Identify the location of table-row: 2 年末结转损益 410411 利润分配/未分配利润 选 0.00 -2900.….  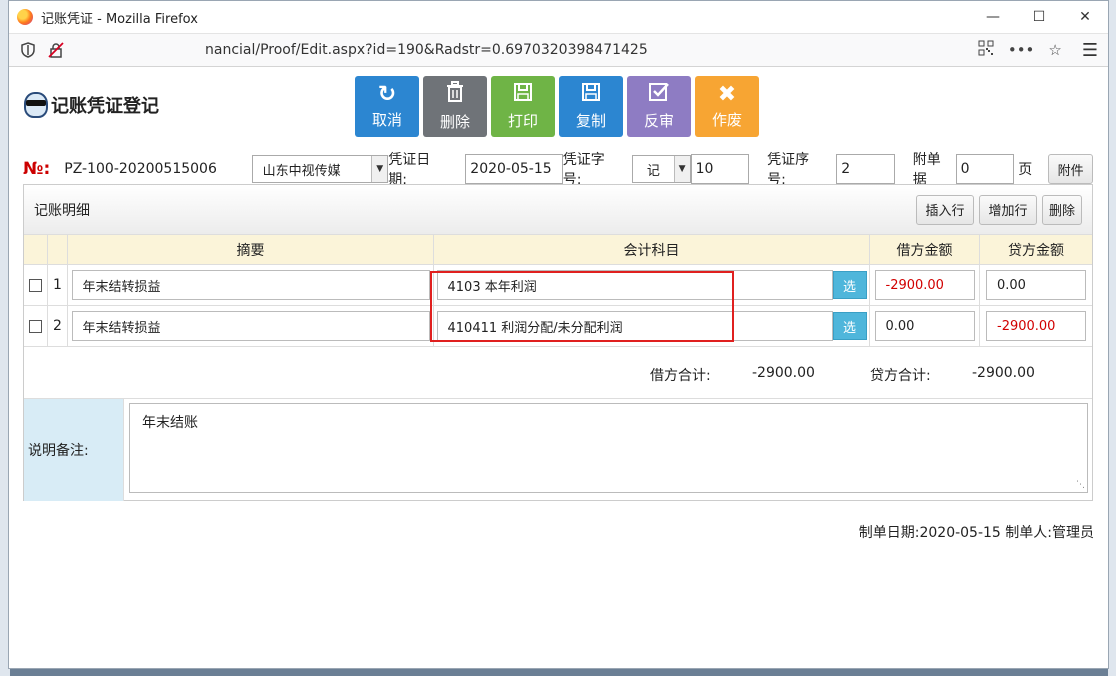
(558, 326).